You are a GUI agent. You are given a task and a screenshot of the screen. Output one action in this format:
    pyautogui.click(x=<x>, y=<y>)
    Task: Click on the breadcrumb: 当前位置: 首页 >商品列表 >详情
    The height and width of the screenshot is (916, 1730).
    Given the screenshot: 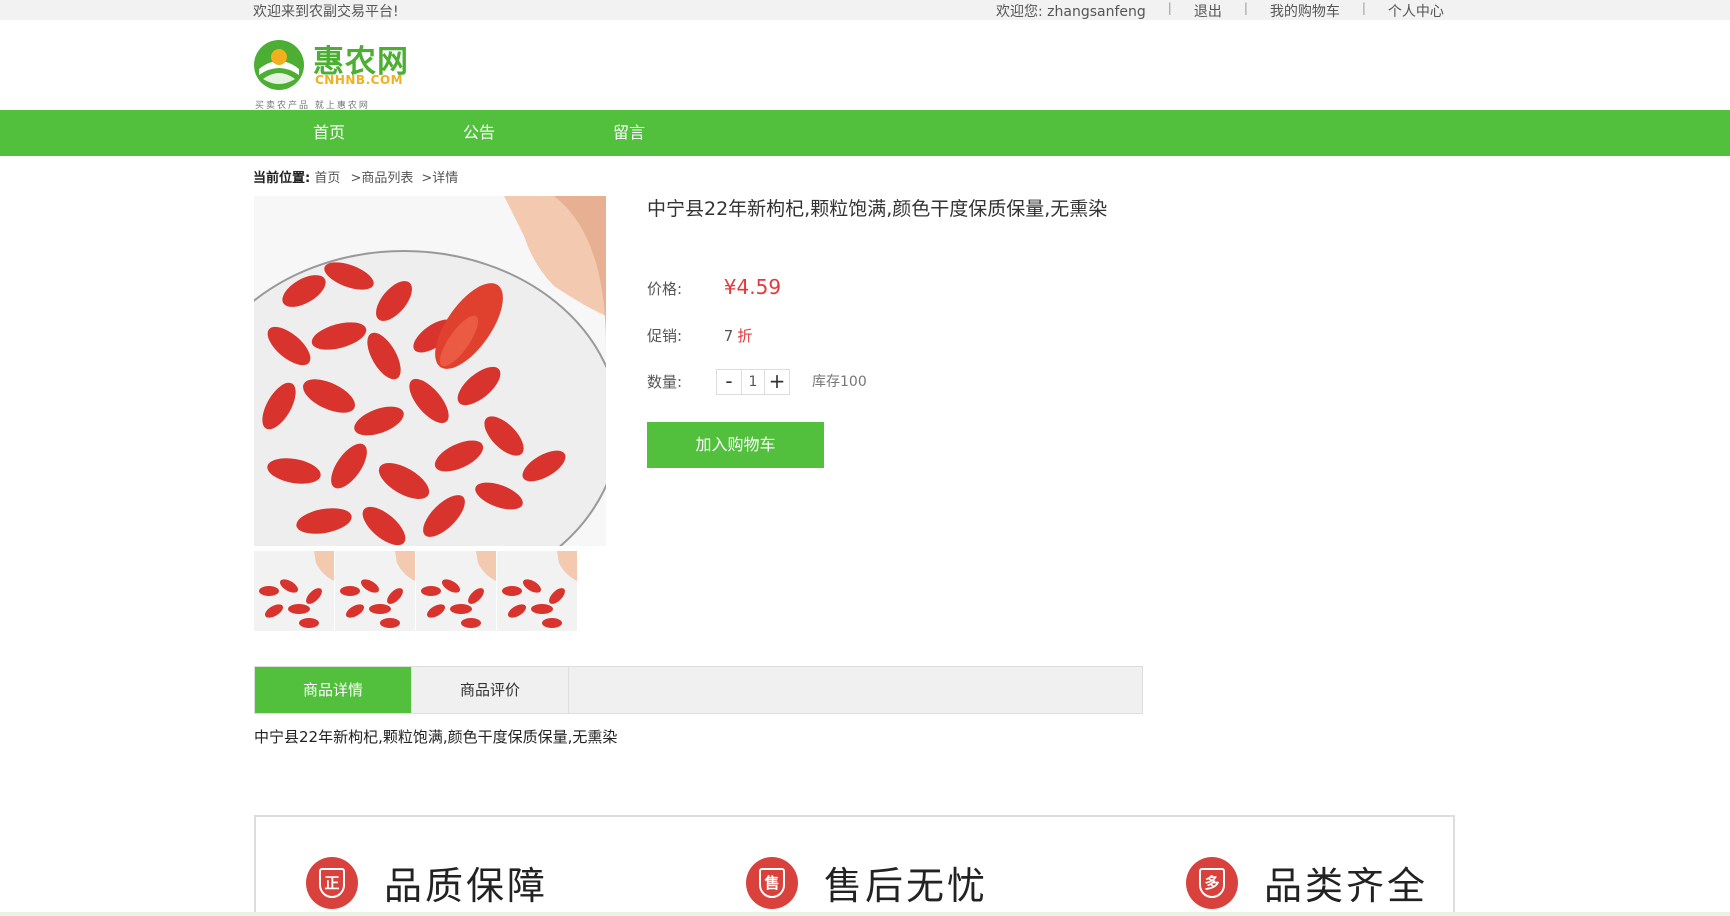 What is the action you would take?
    pyautogui.click(x=356, y=176)
    